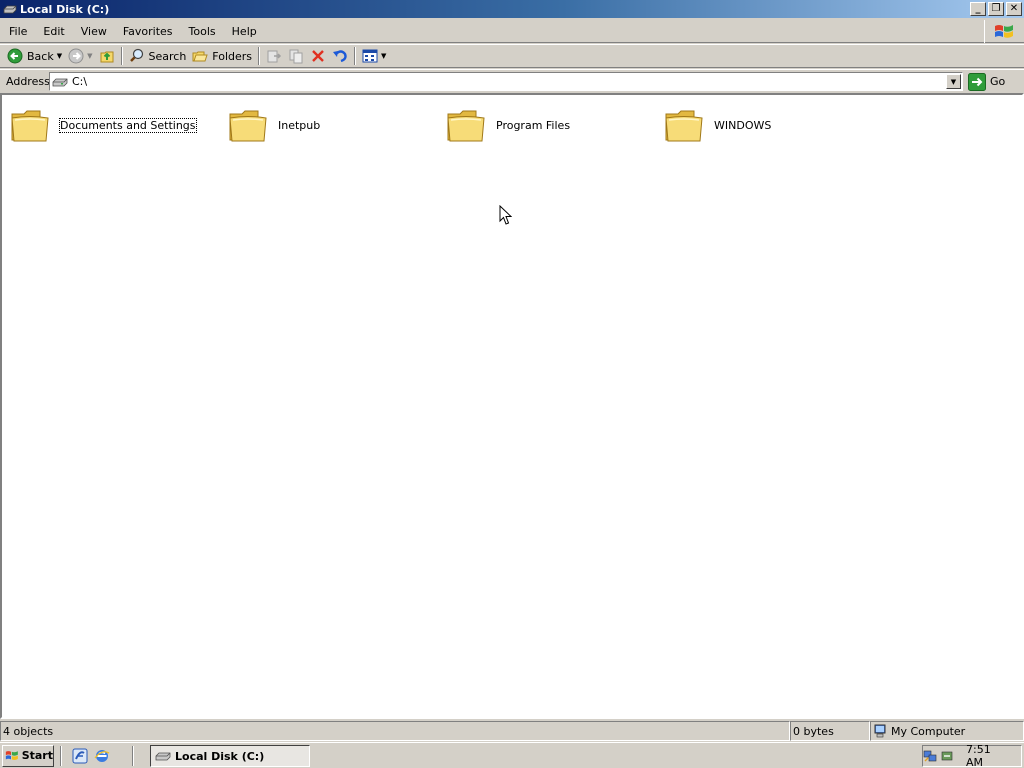 The height and width of the screenshot is (768, 1024). What do you see at coordinates (37, 755) in the screenshot?
I see `start-label: Start` at bounding box center [37, 755].